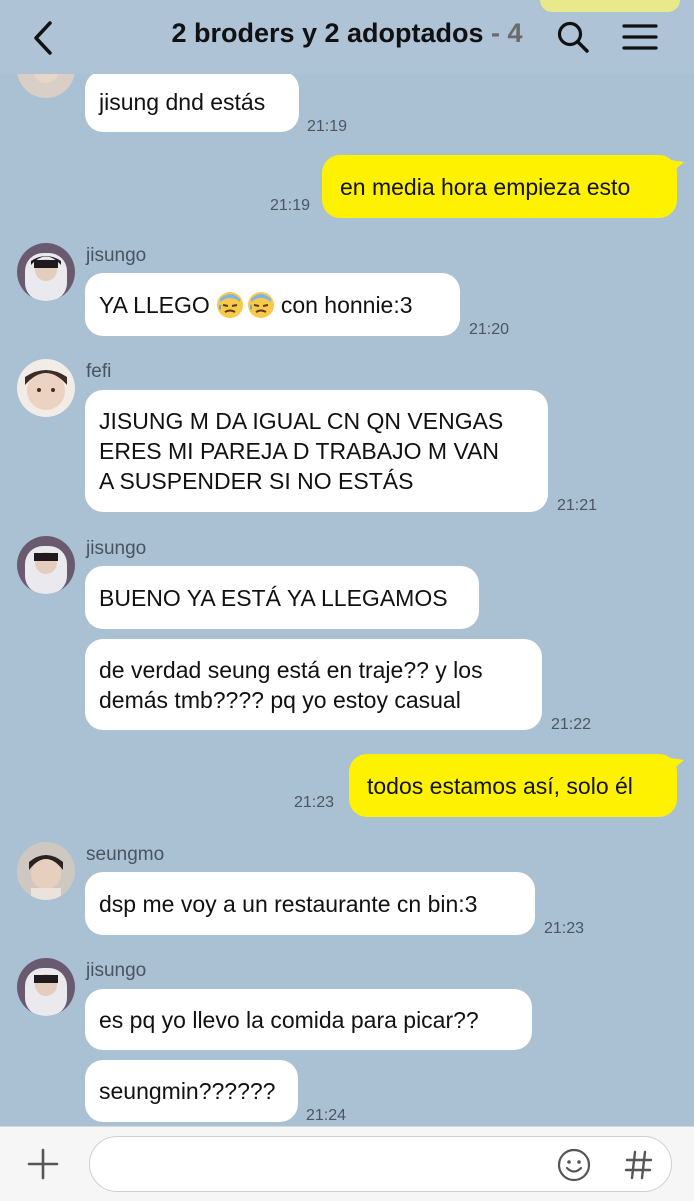 The width and height of the screenshot is (694, 1201). What do you see at coordinates (500, 785) in the screenshot?
I see `message-text: todos estamos así, solo él` at bounding box center [500, 785].